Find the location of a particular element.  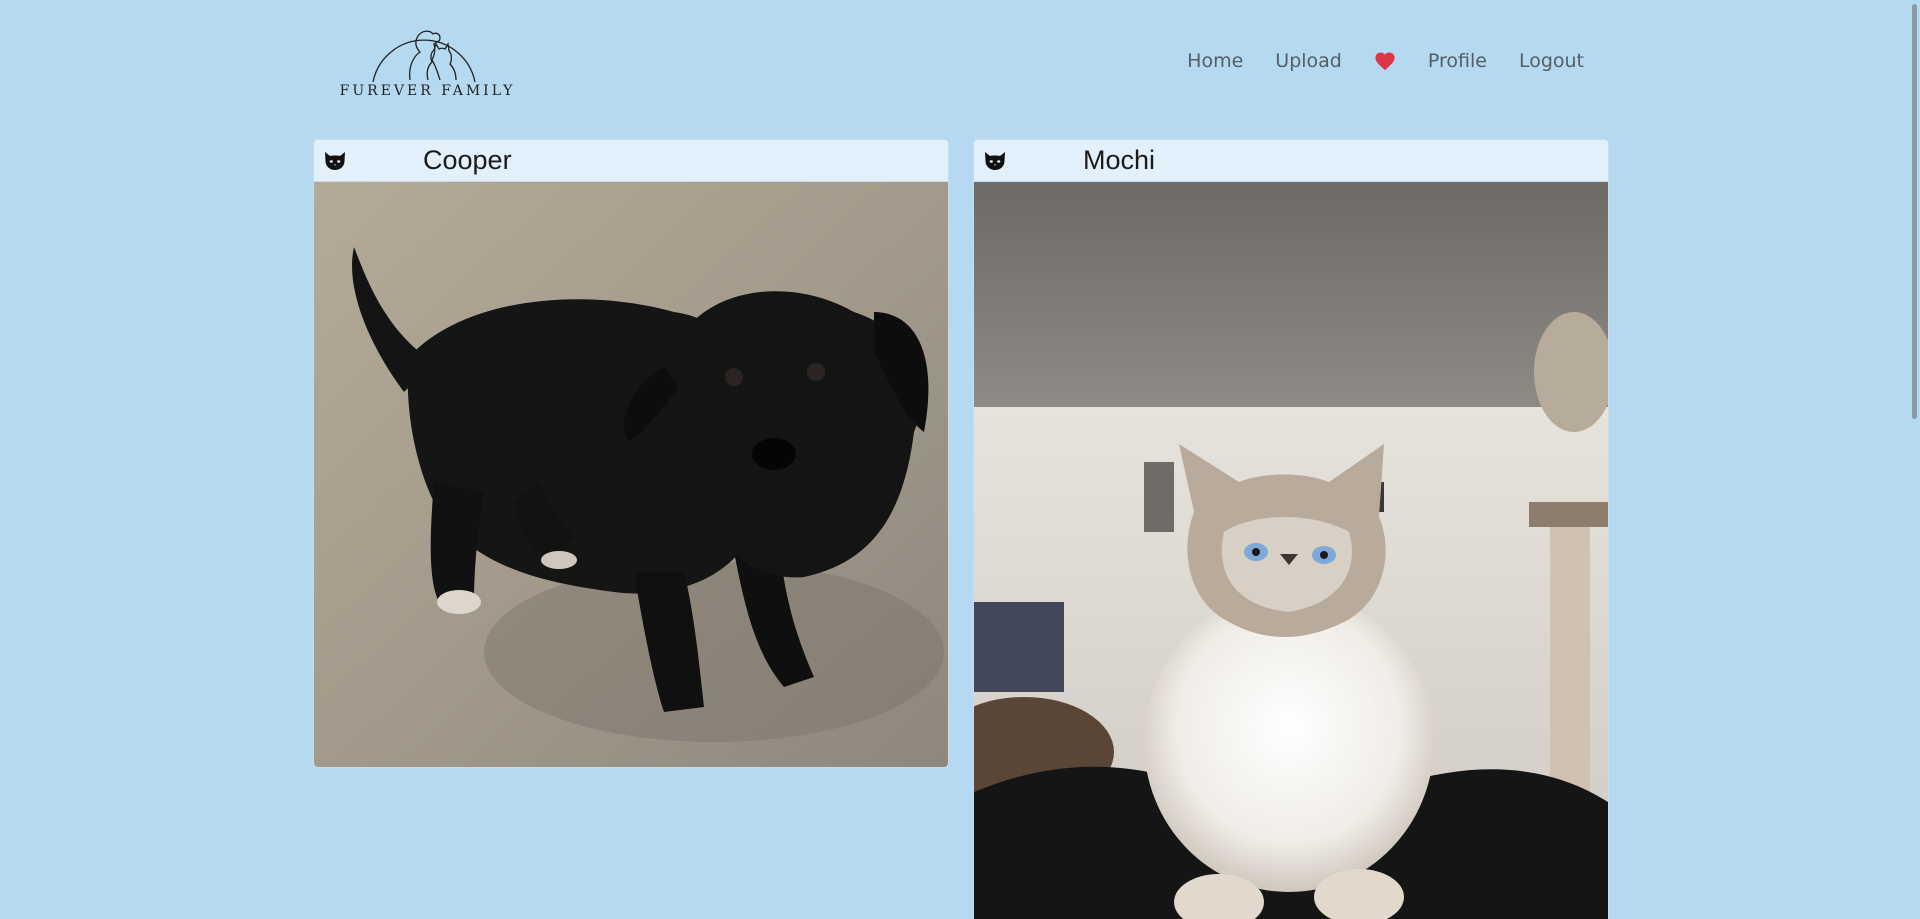

nav-favorites-link is located at coordinates (1385, 61).